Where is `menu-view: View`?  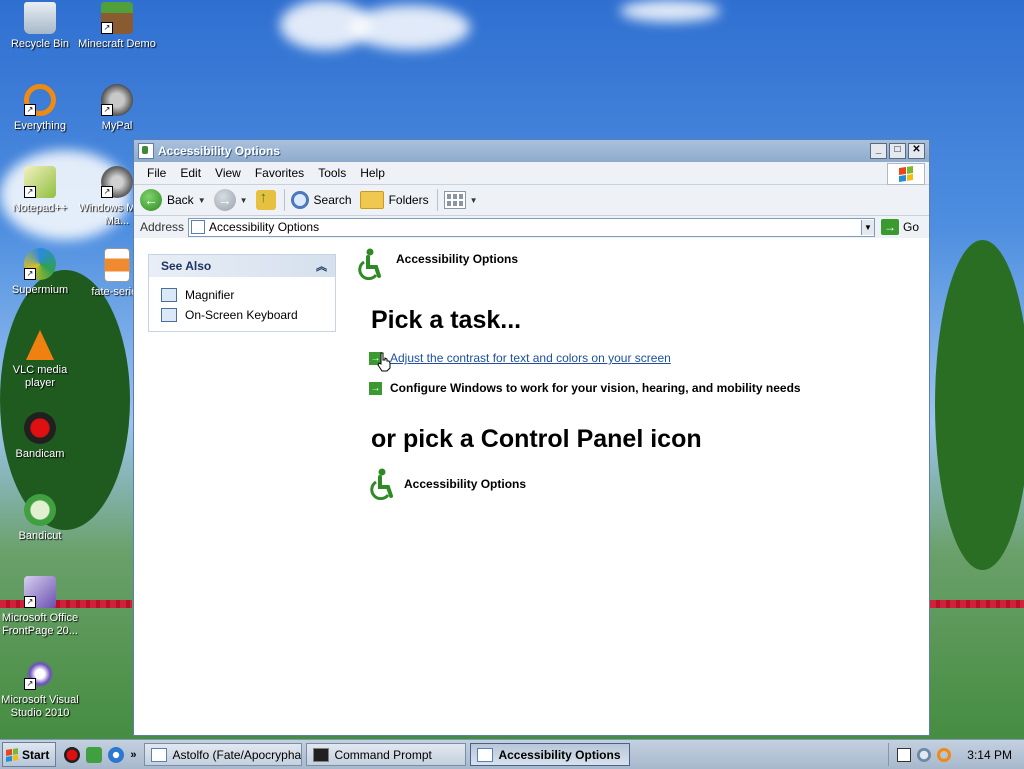 menu-view: View is located at coordinates (228, 173).